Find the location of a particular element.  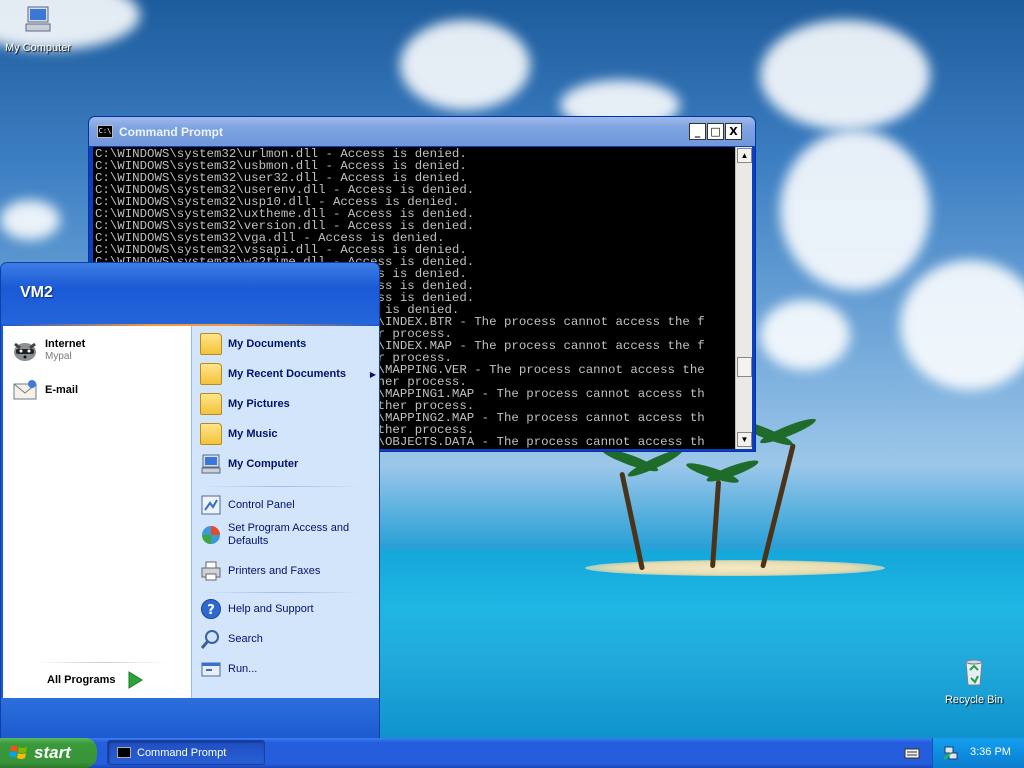

scroll-thumb is located at coordinates (744, 367).